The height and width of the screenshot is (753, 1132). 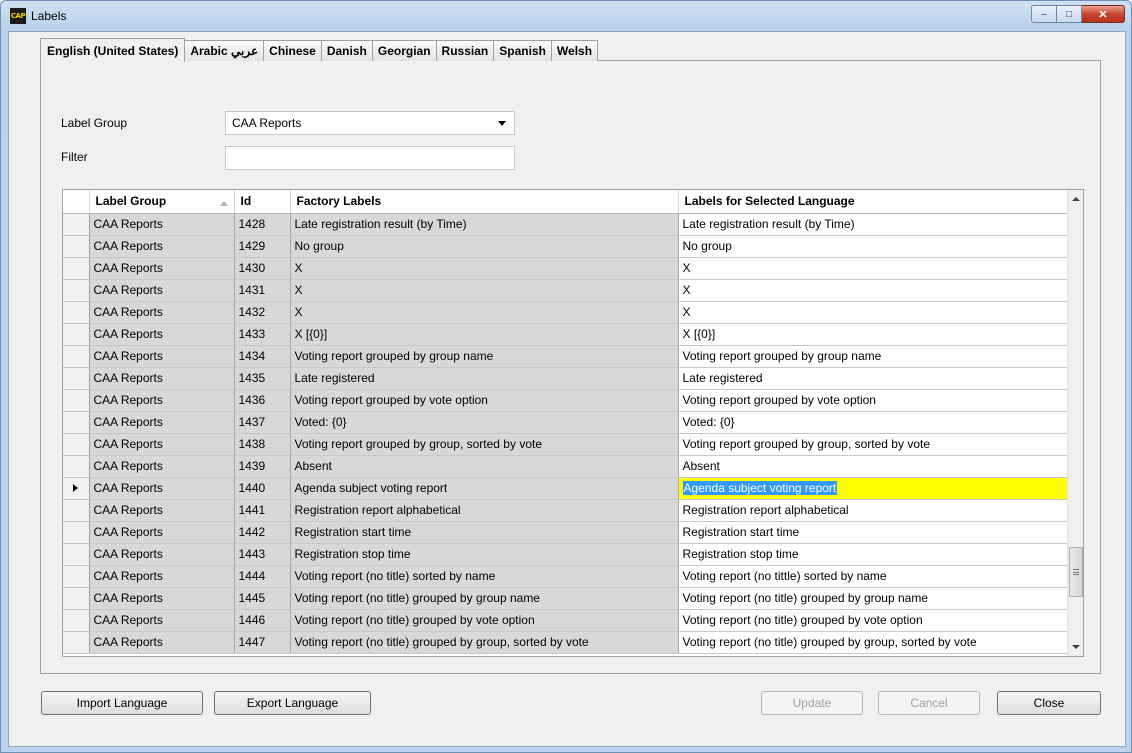 I want to click on cell-language-label: Registration stop time, so click(x=873, y=554).